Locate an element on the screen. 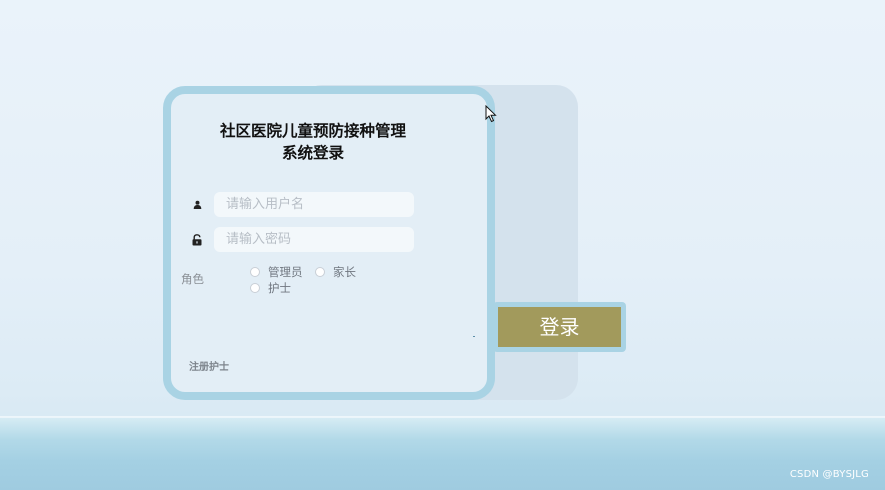  role-nurse-label: 护士 is located at coordinates (279, 288).